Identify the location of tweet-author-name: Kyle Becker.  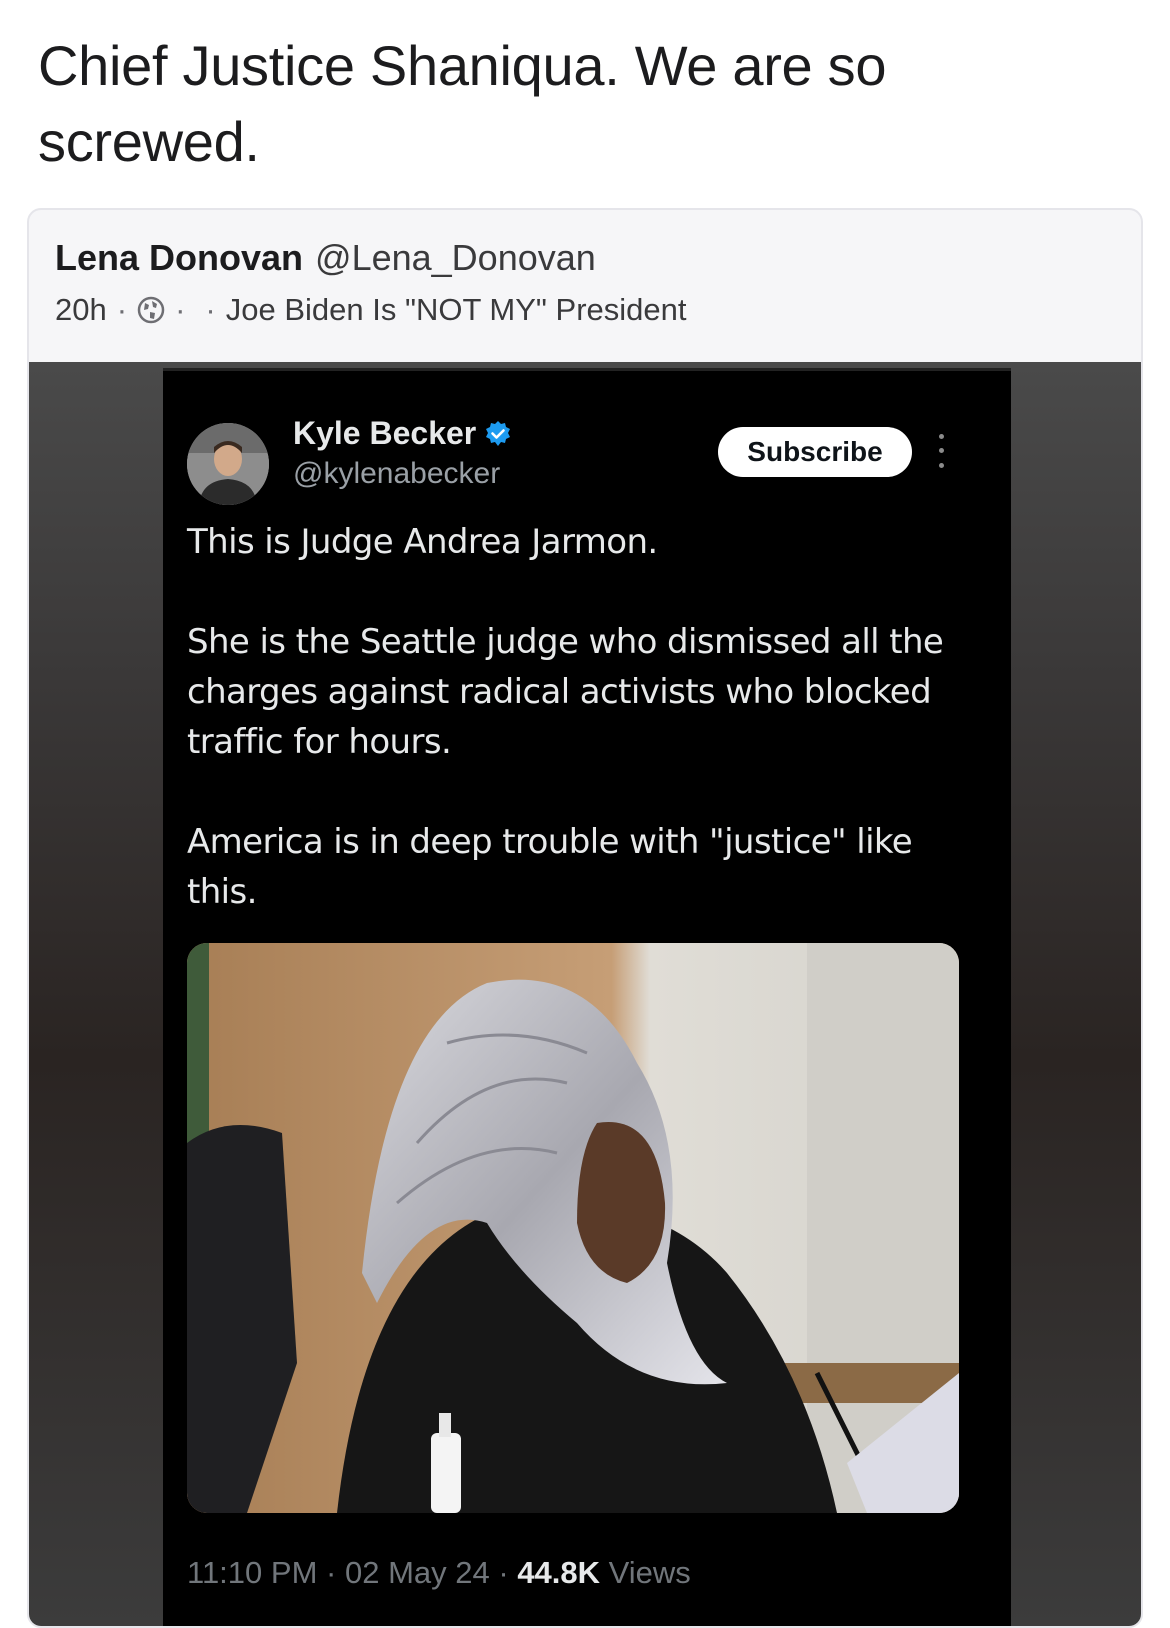
(402, 433).